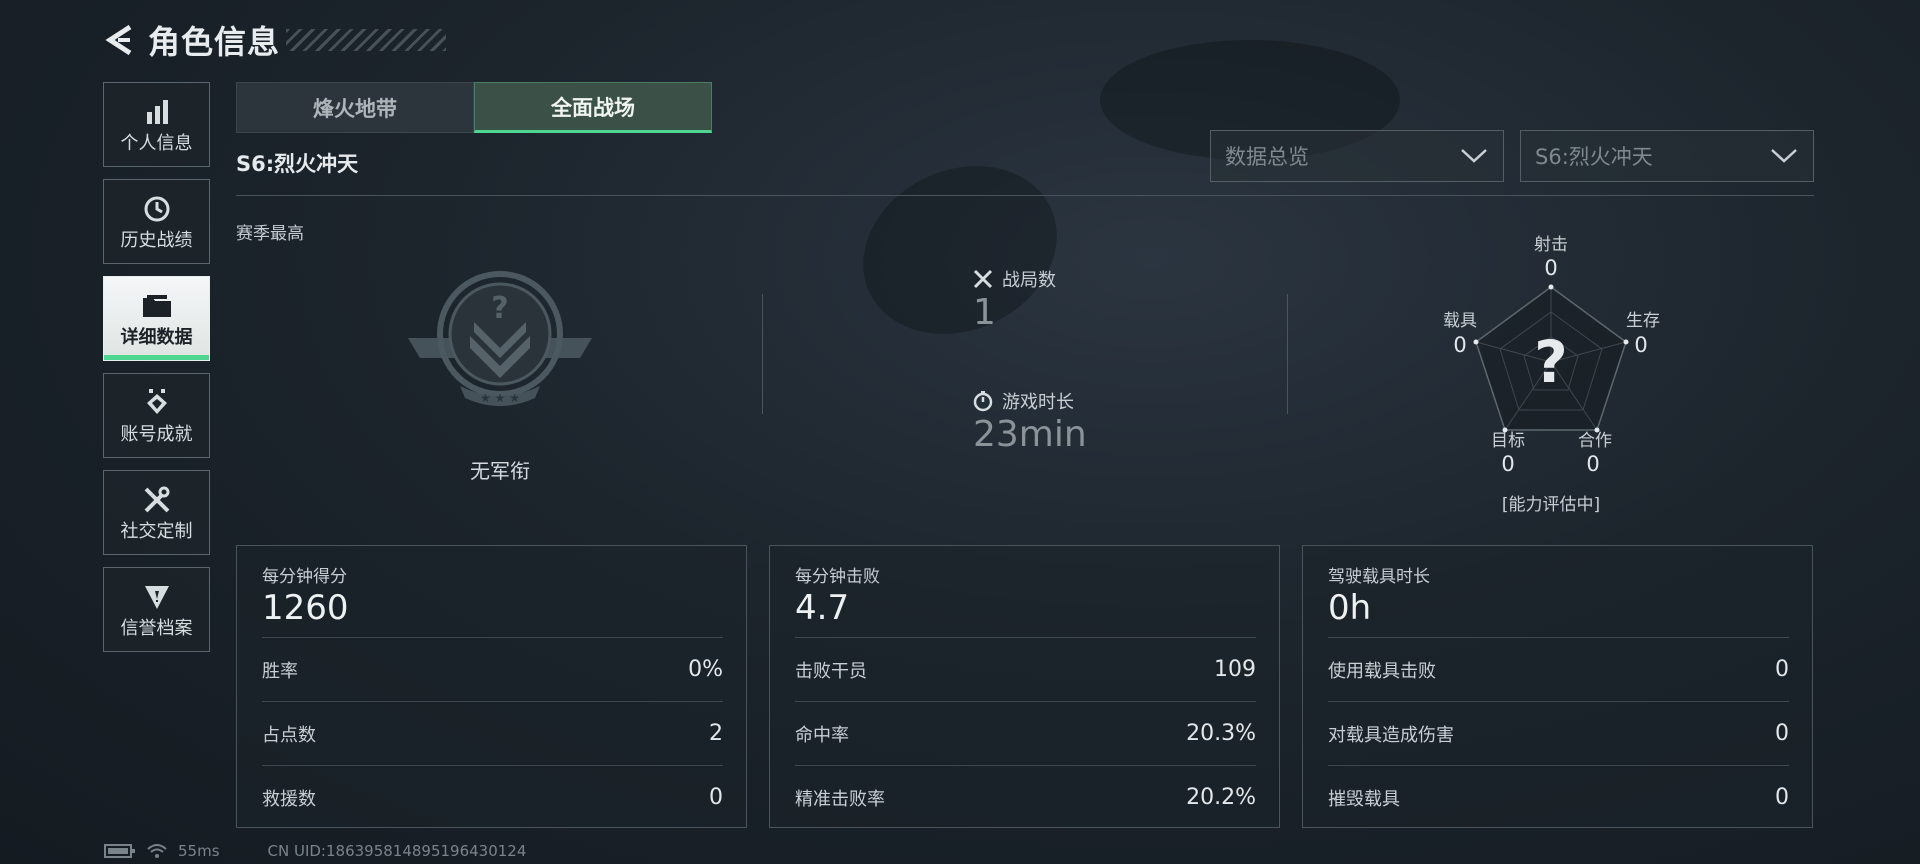 The width and height of the screenshot is (1920, 864). What do you see at coordinates (983, 279) in the screenshot?
I see `crossed-swords-icon` at bounding box center [983, 279].